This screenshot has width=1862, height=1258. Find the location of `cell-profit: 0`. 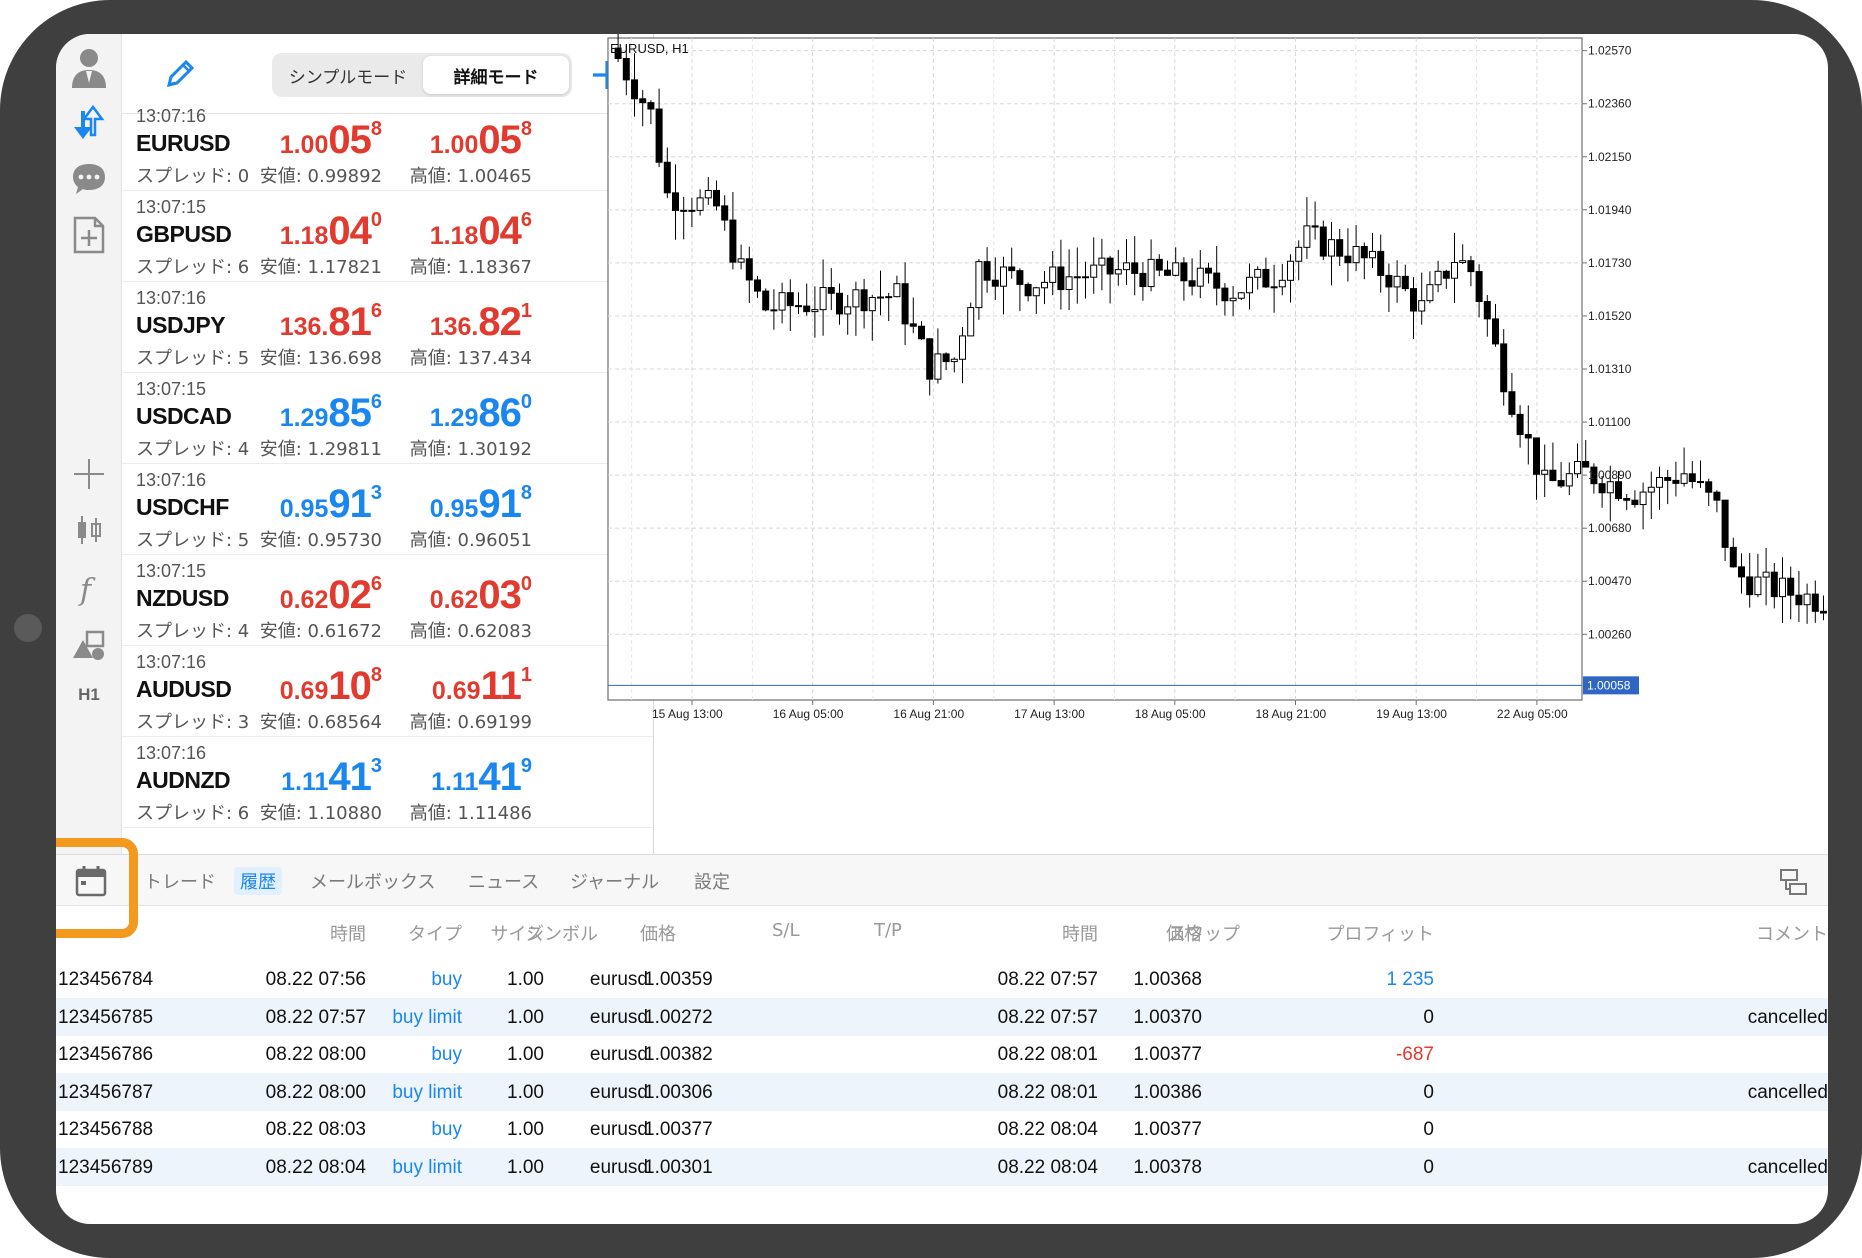

cell-profit: 0 is located at coordinates (1428, 1130).